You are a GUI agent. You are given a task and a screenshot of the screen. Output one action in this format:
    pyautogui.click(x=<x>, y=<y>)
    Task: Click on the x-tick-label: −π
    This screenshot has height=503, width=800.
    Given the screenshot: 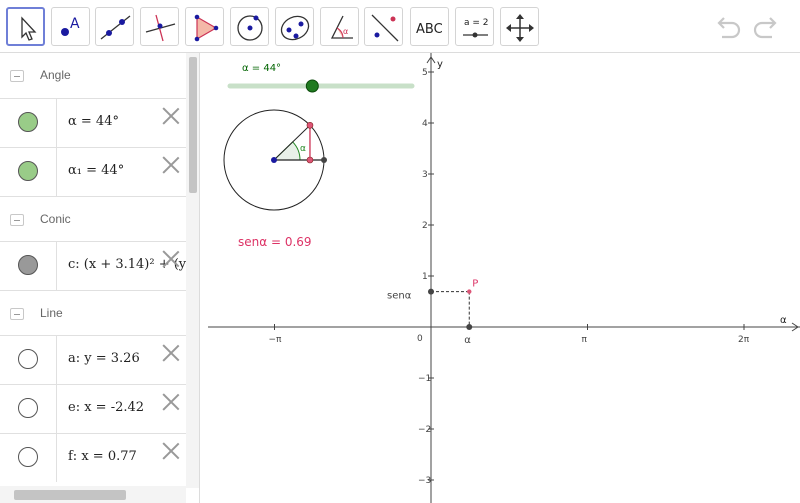 What is the action you would take?
    pyautogui.click(x=276, y=340)
    